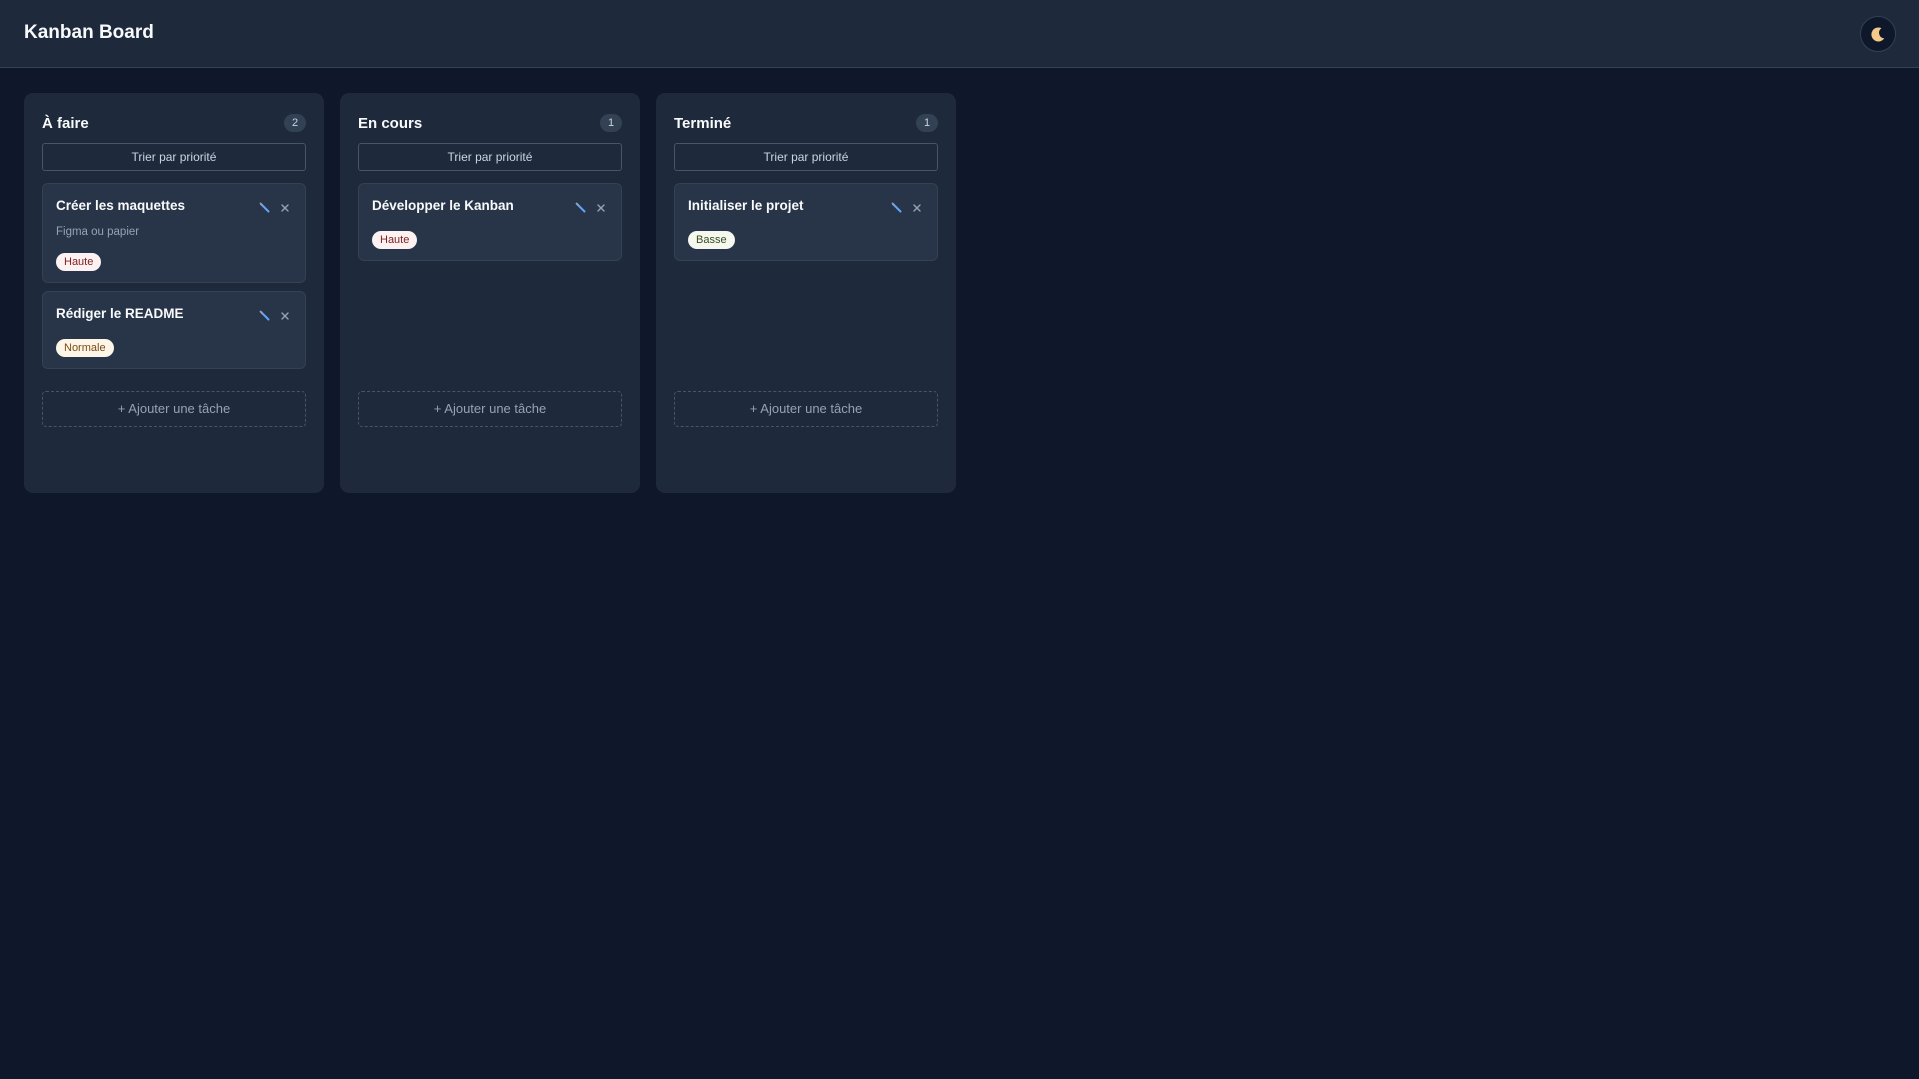 This screenshot has width=1919, height=1079. I want to click on column-header: À faire 2, so click(174, 124).